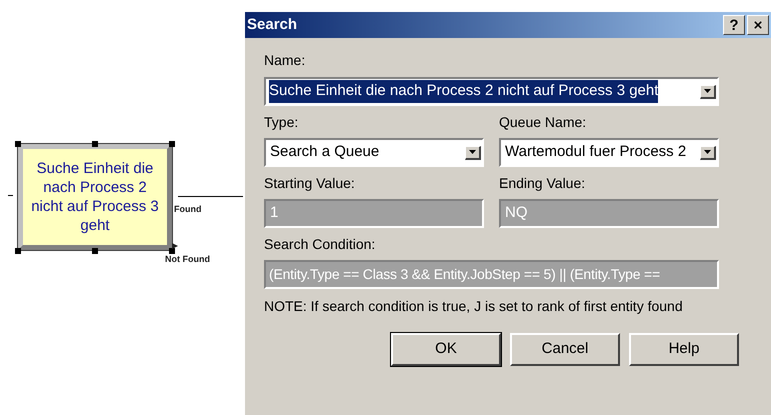 This screenshot has height=415, width=771. Describe the element at coordinates (175, 246) in the screenshot. I see `exit-arrow-icon` at that location.